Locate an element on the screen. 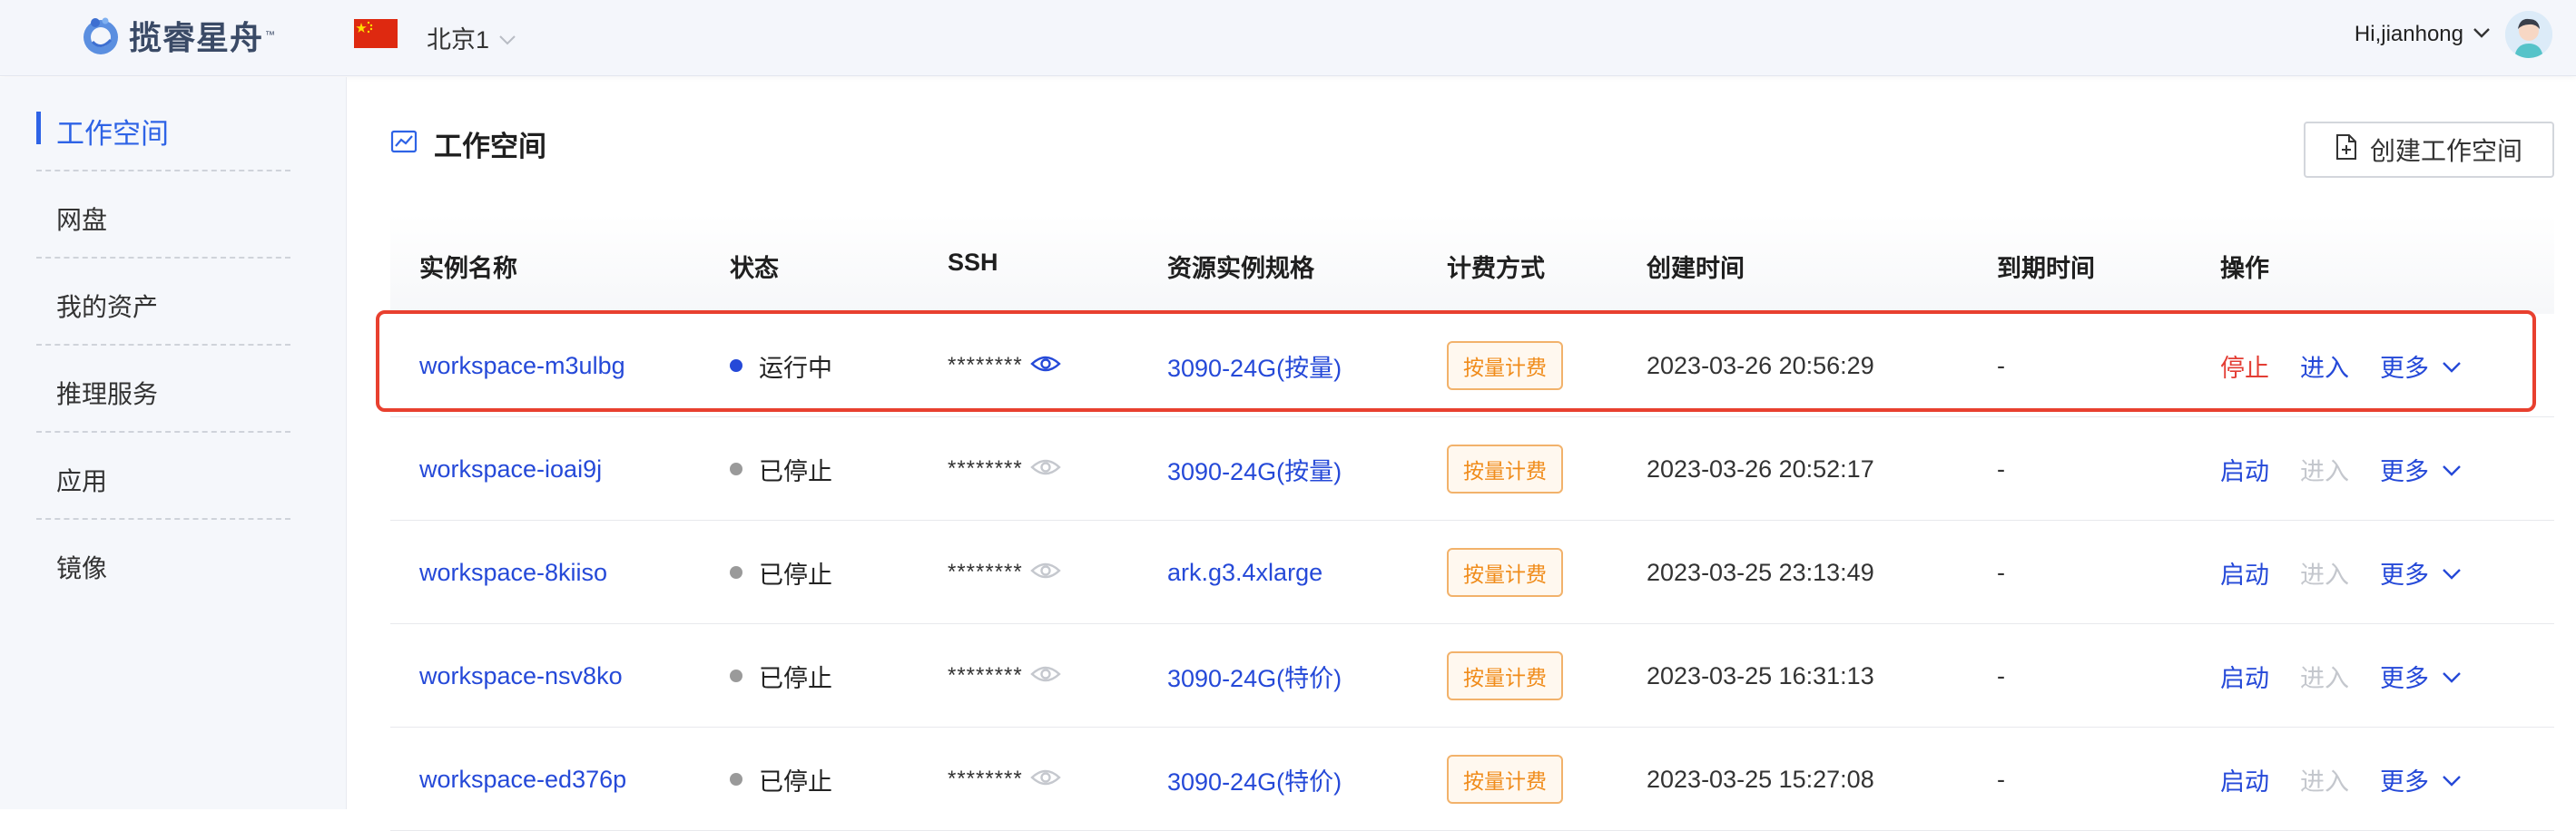  instance-name-link: workspace-ioai9j is located at coordinates (510, 469).